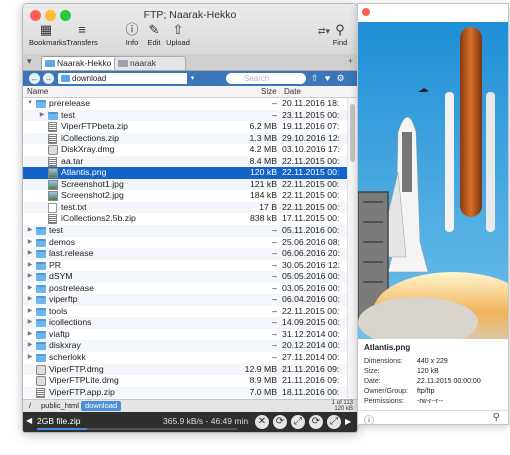 The height and width of the screenshot is (455, 510). Describe the element at coordinates (366, 12) in the screenshot. I see `close-panel-button` at that location.